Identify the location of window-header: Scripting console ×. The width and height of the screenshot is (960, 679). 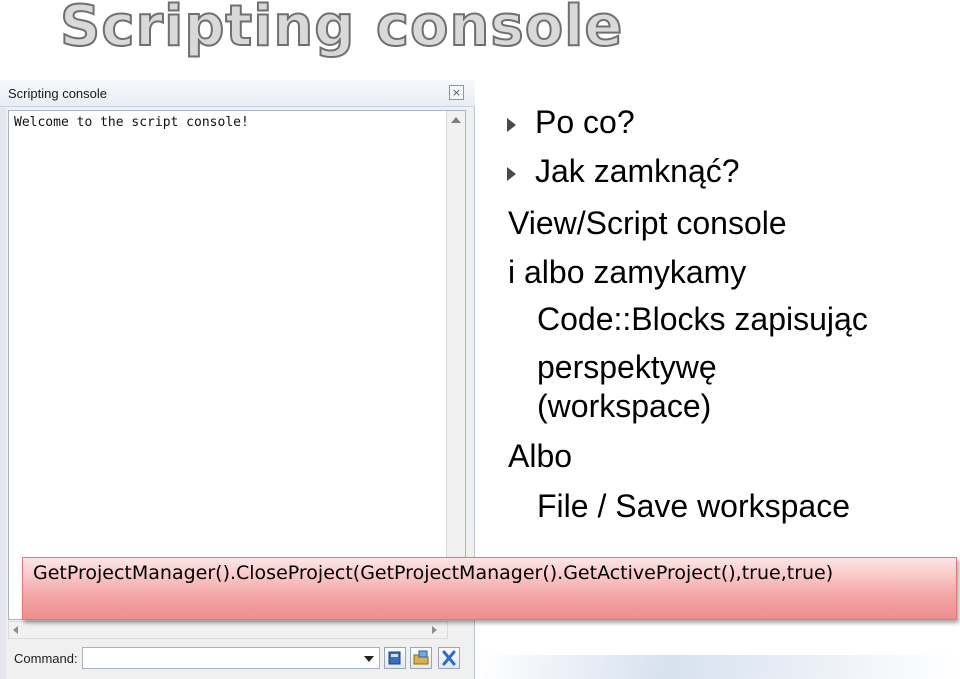
(237, 93).